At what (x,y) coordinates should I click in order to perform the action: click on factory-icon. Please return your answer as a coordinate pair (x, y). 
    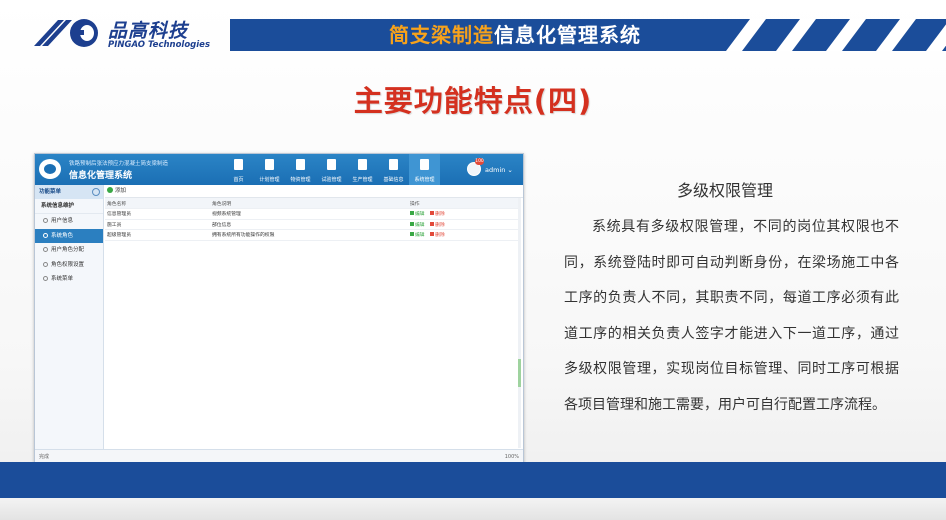
    Looking at the image, I should click on (362, 164).